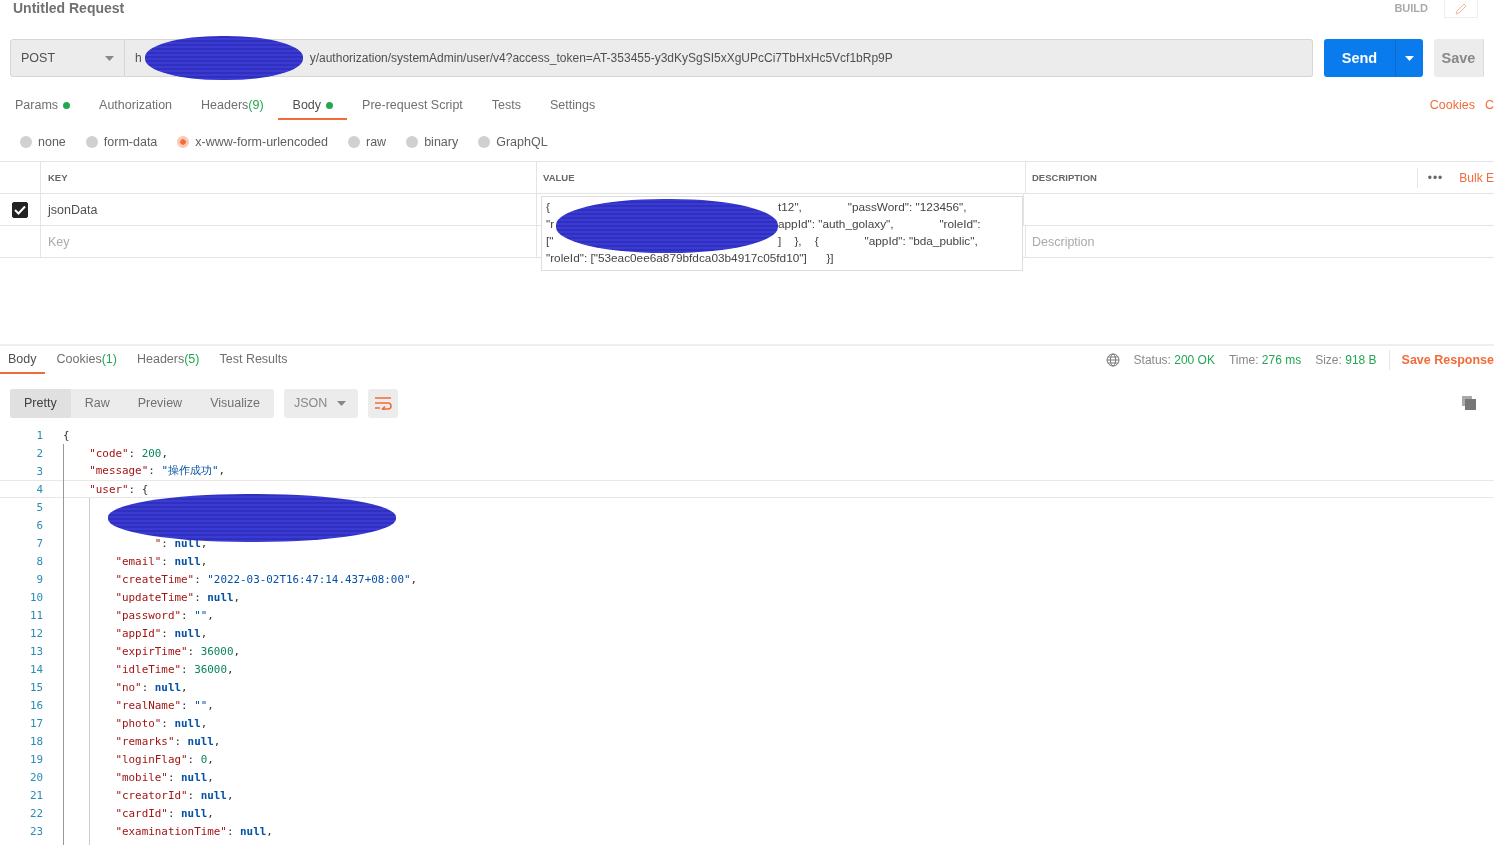 The width and height of the screenshot is (1494, 845). Describe the element at coordinates (160, 403) in the screenshot. I see `format-tab: Preview` at that location.